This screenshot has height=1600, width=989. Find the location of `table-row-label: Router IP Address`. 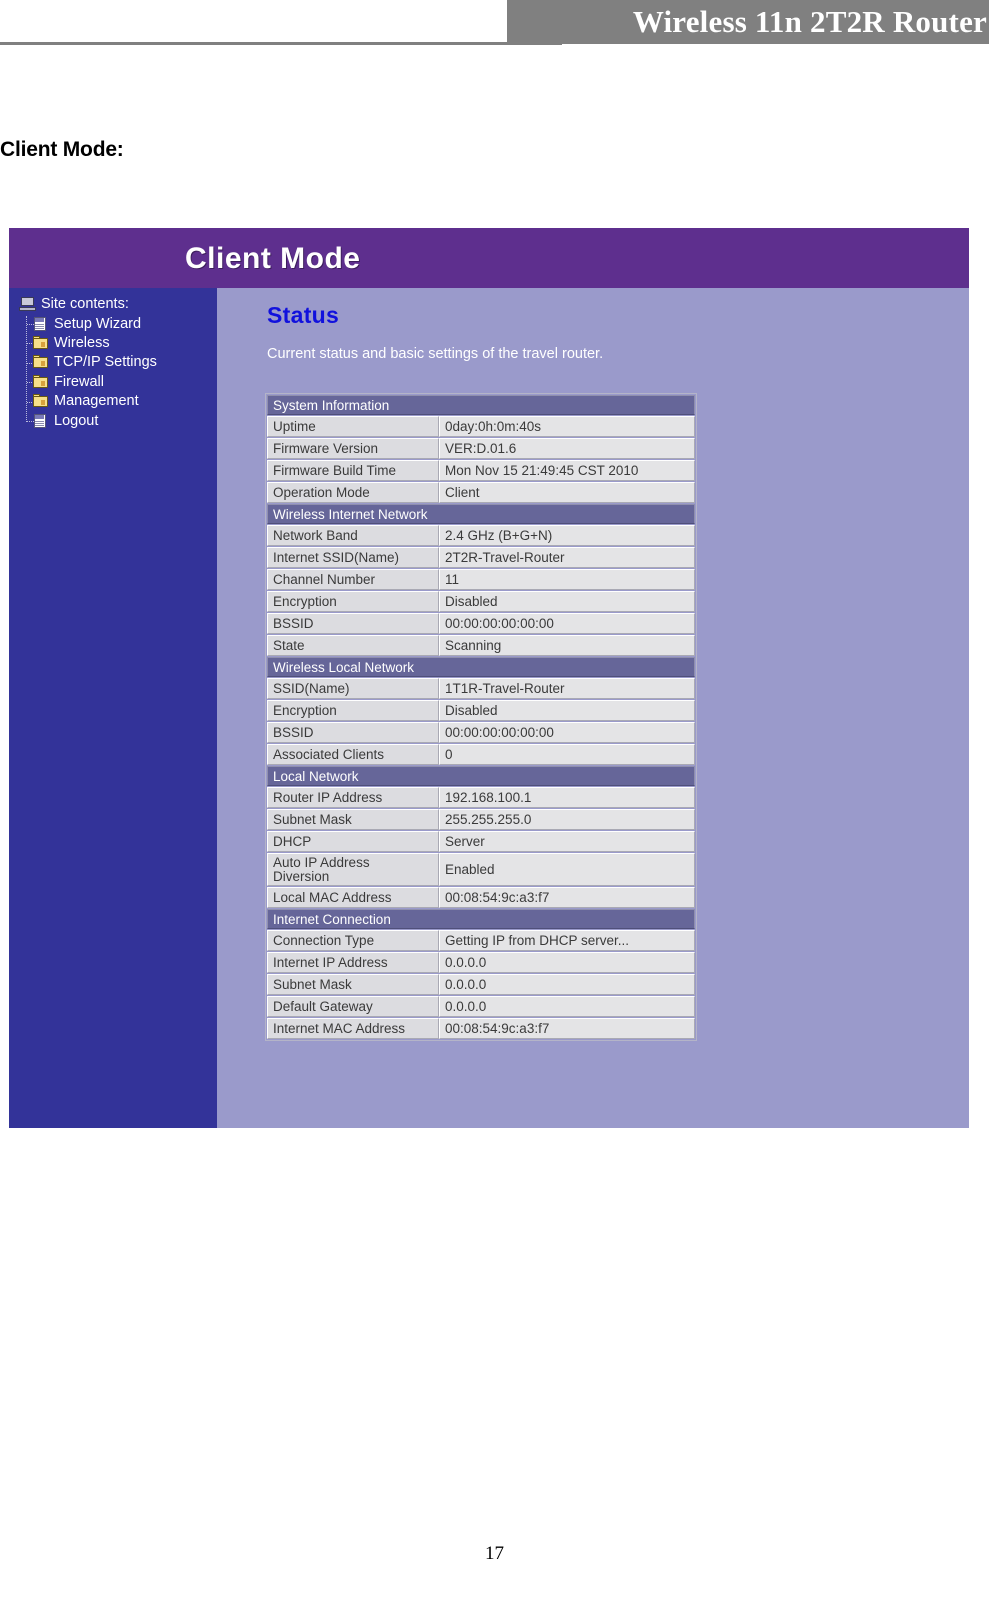

table-row-label: Router IP Address is located at coordinates (353, 797).